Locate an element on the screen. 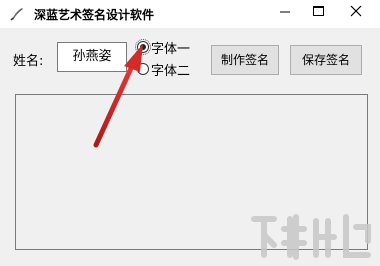 The height and width of the screenshot is (266, 380). red-arrow-pointer is located at coordinates (118, 96).